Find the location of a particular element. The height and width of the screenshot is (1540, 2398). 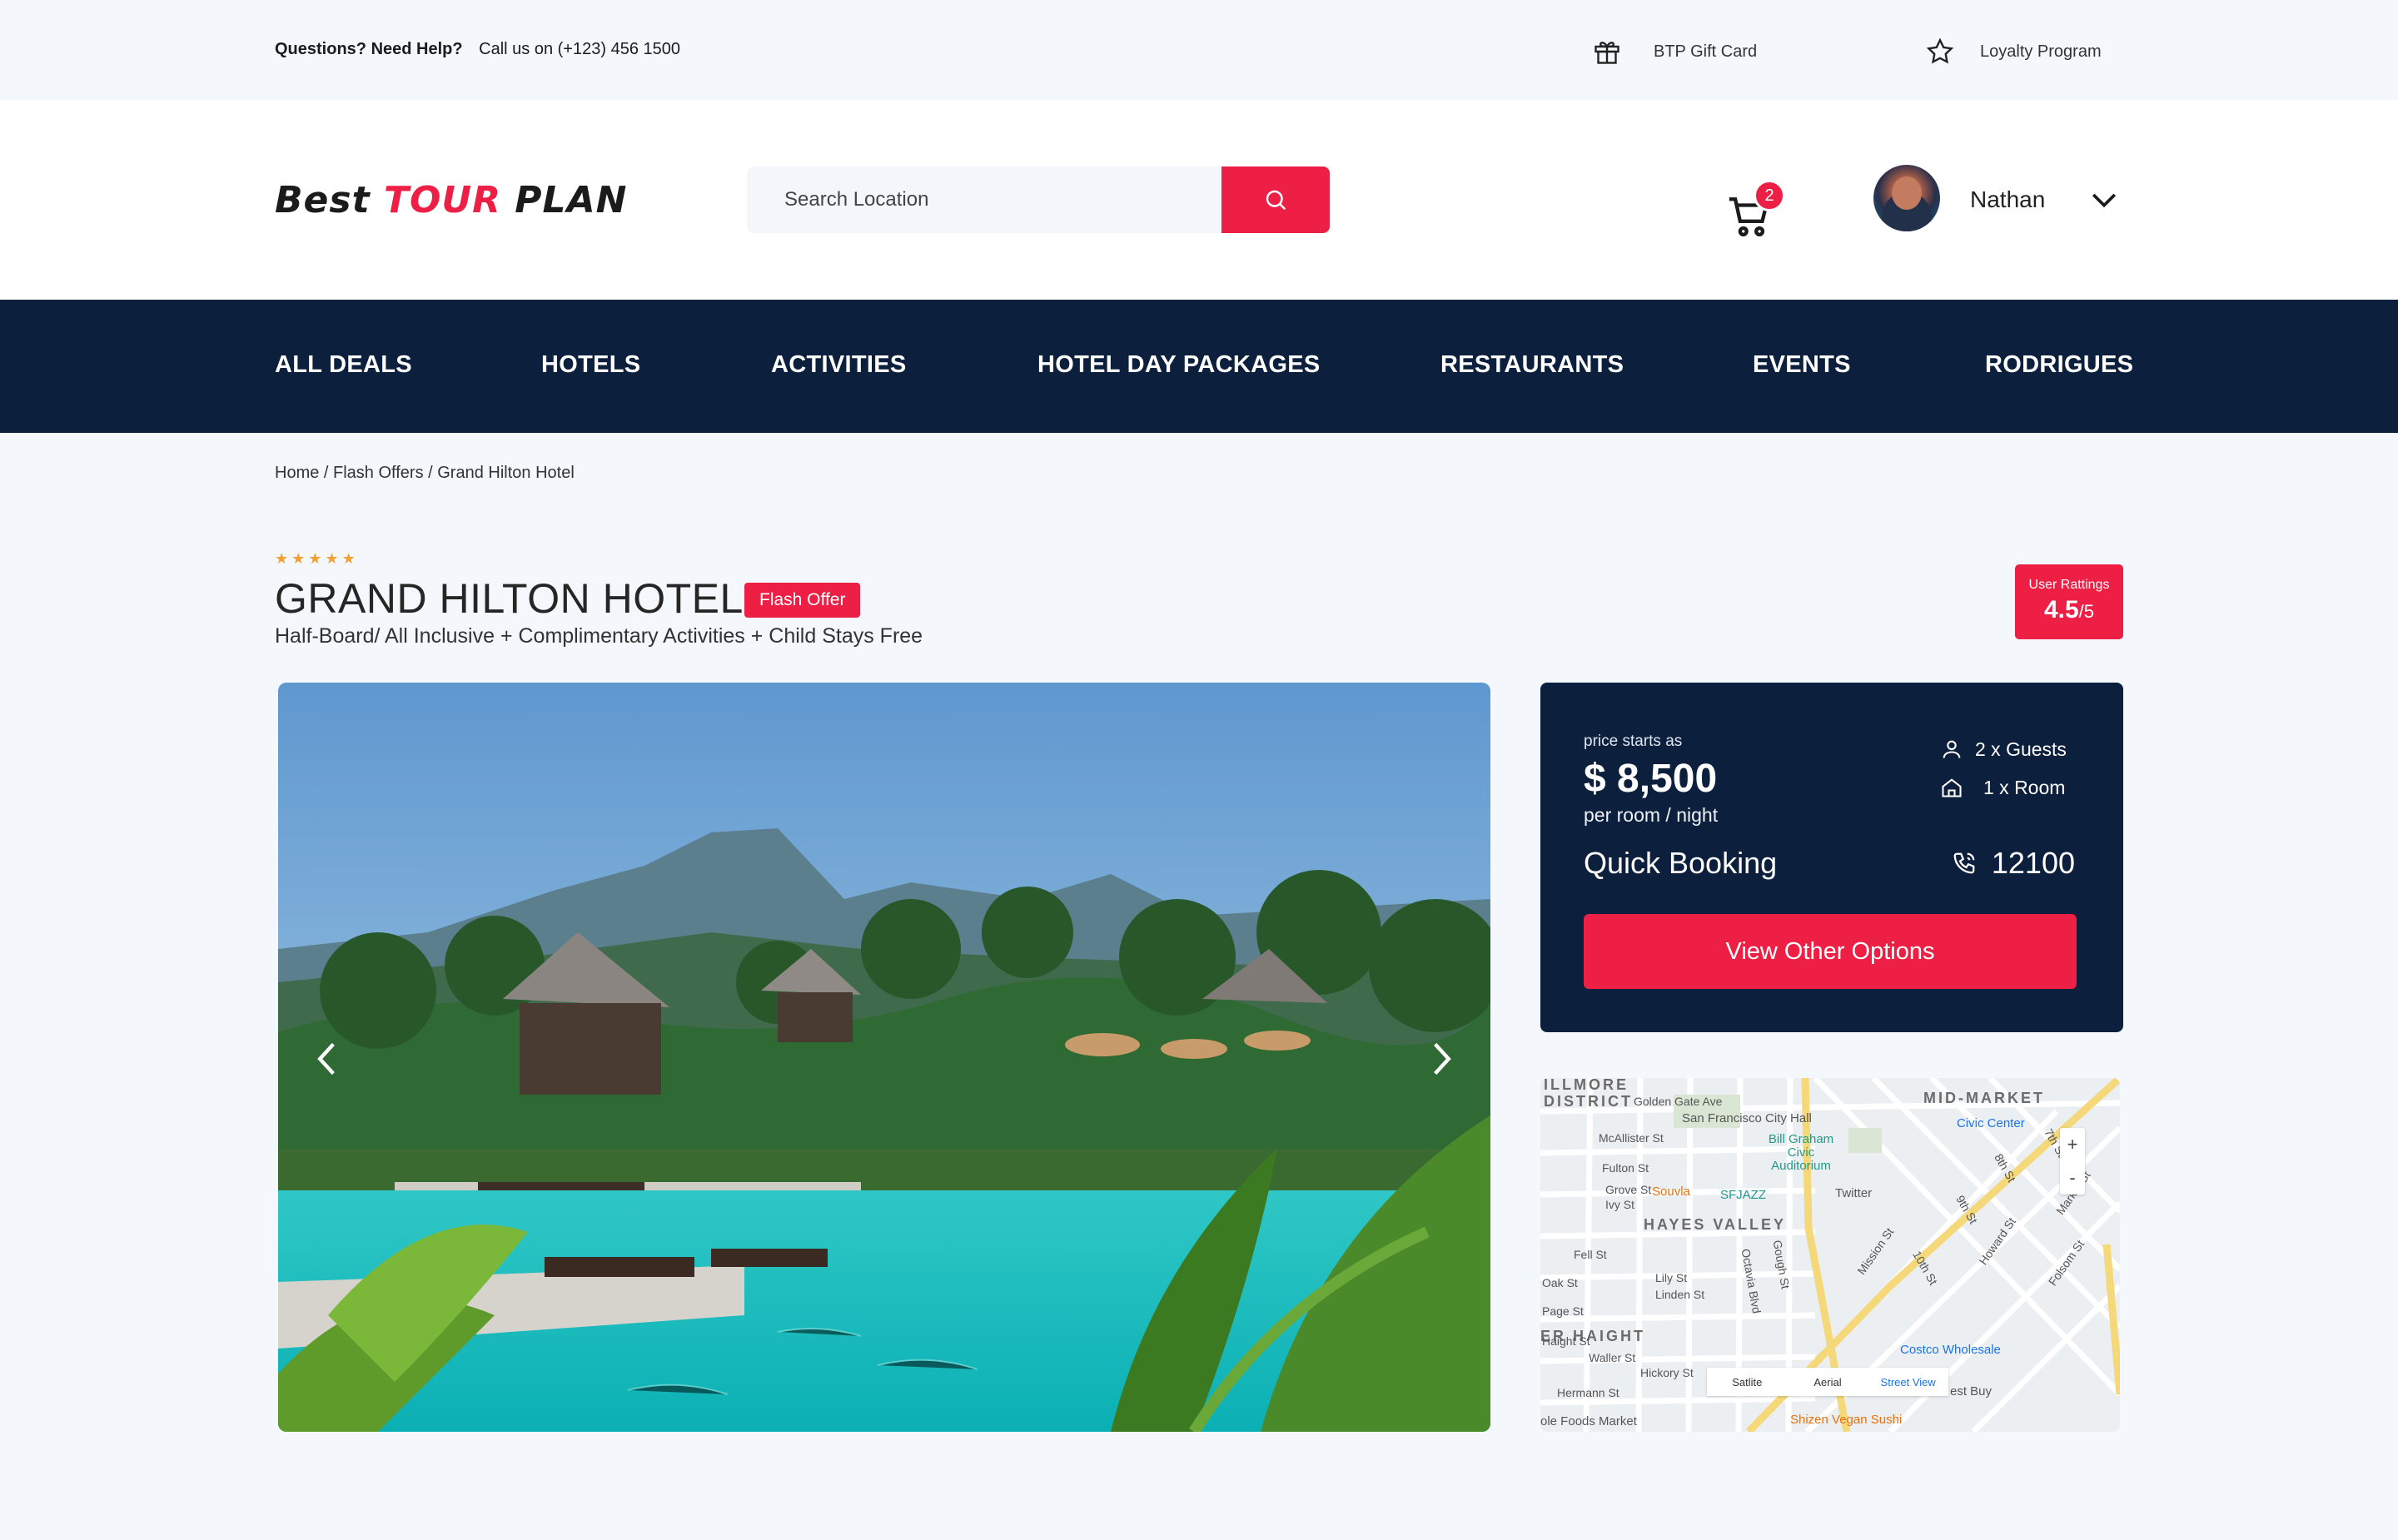

nav-activities: ACTIVITIES is located at coordinates (839, 365).